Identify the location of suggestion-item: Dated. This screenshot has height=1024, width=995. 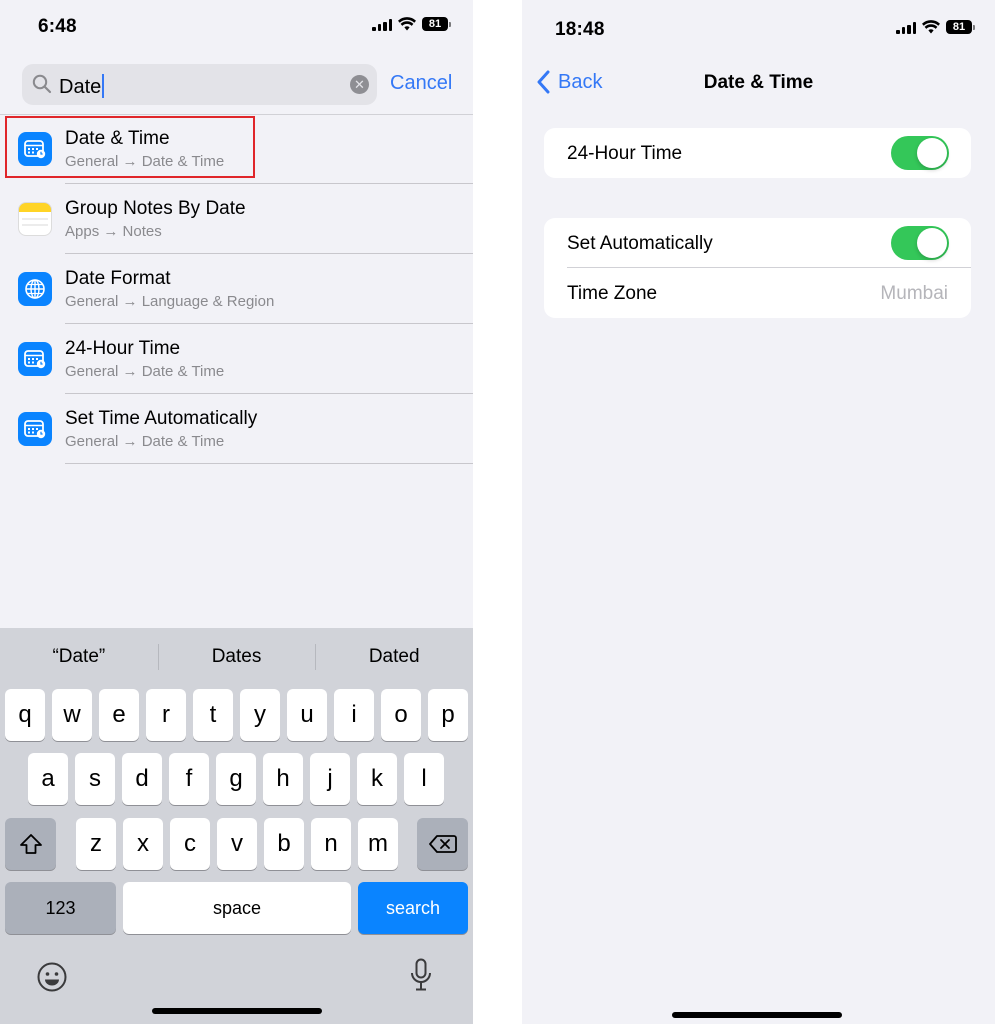
(394, 657).